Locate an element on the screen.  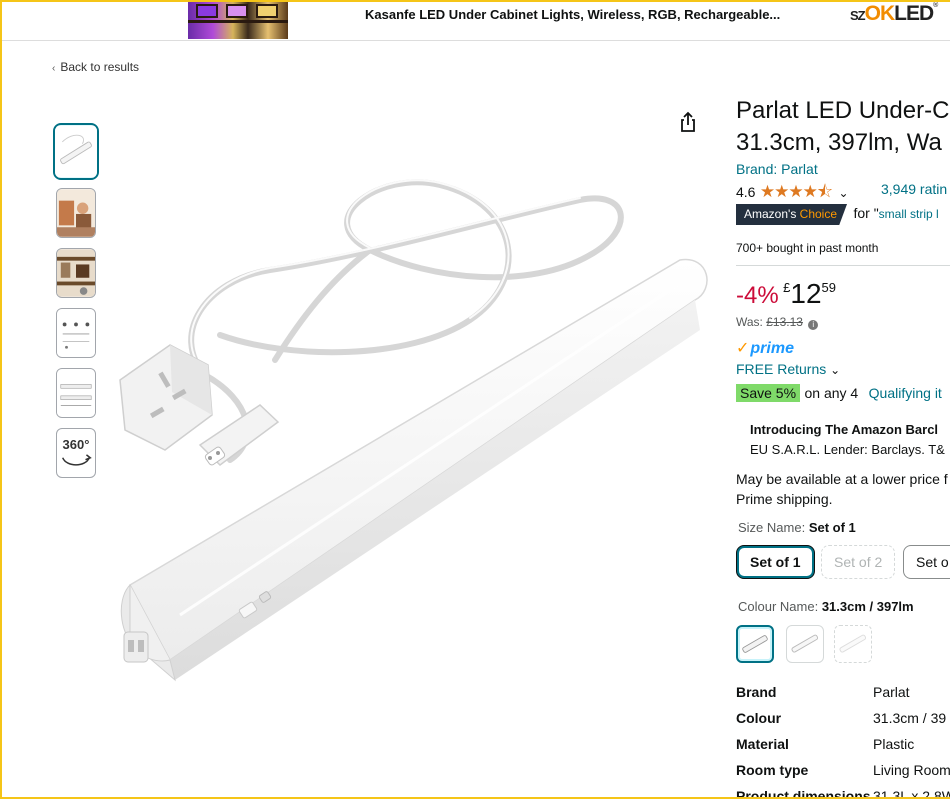
availability-line-2: Prime shipping. is located at coordinates (784, 499).